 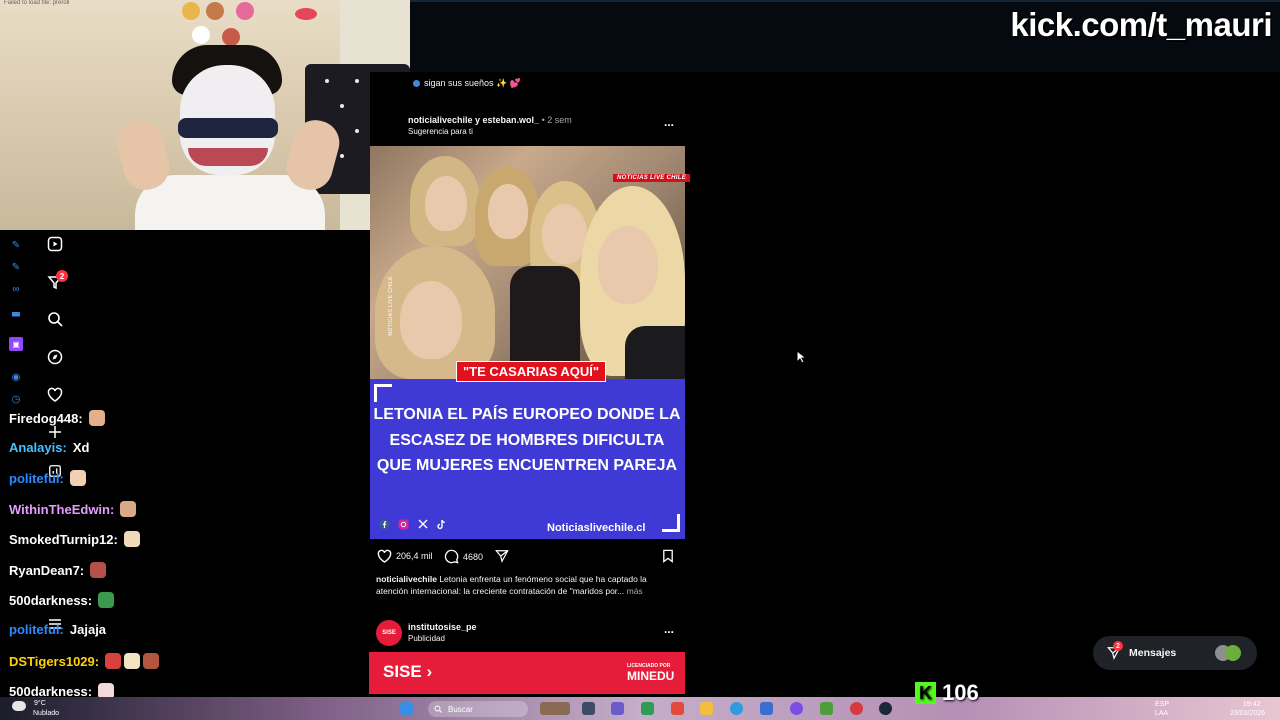 I want to click on chat-message: SmokedTurnip12:, so click(x=74, y=539).